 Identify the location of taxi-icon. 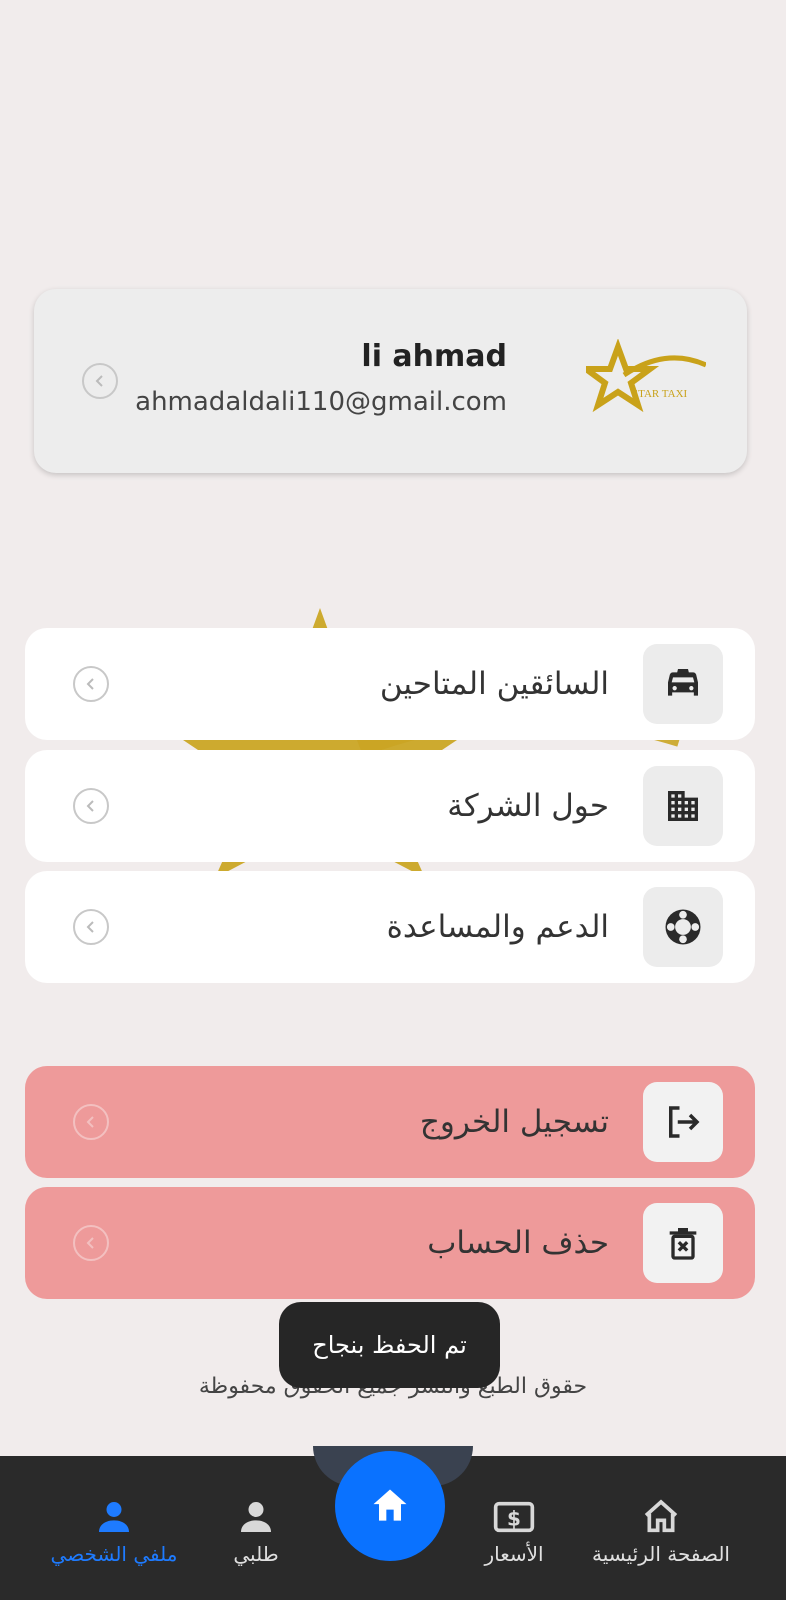
(683, 684).